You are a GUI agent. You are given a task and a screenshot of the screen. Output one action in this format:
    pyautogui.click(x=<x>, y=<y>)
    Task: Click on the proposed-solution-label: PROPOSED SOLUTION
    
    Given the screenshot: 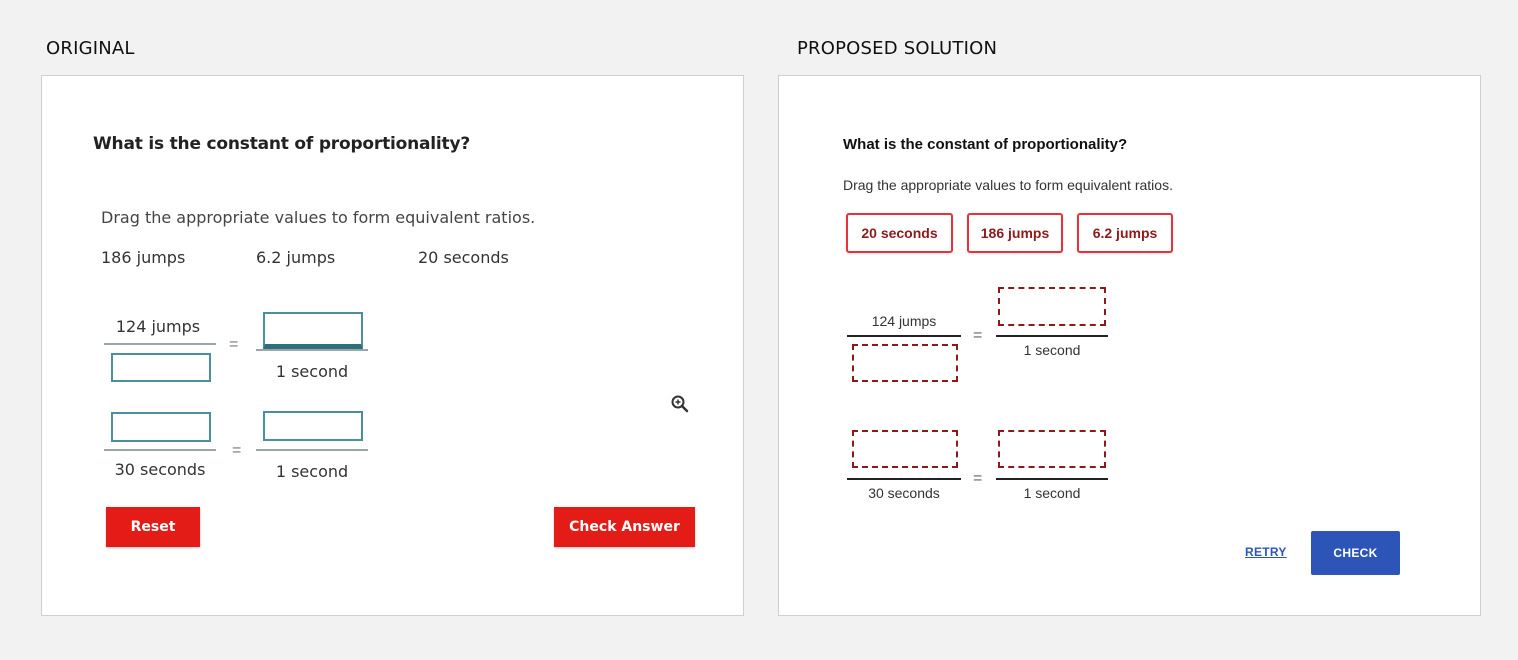 What is the action you would take?
    pyautogui.click(x=897, y=48)
    